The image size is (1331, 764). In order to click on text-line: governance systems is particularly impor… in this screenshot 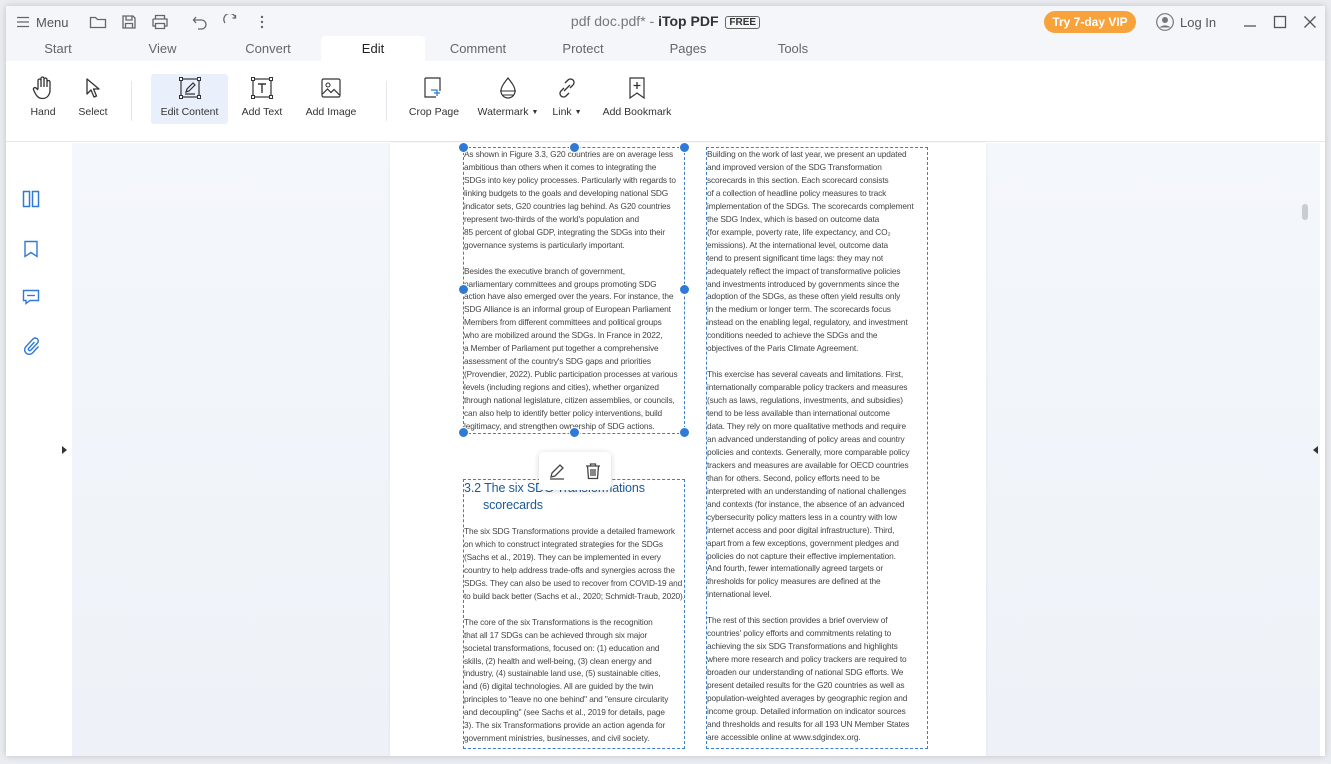, I will do `click(544, 244)`.